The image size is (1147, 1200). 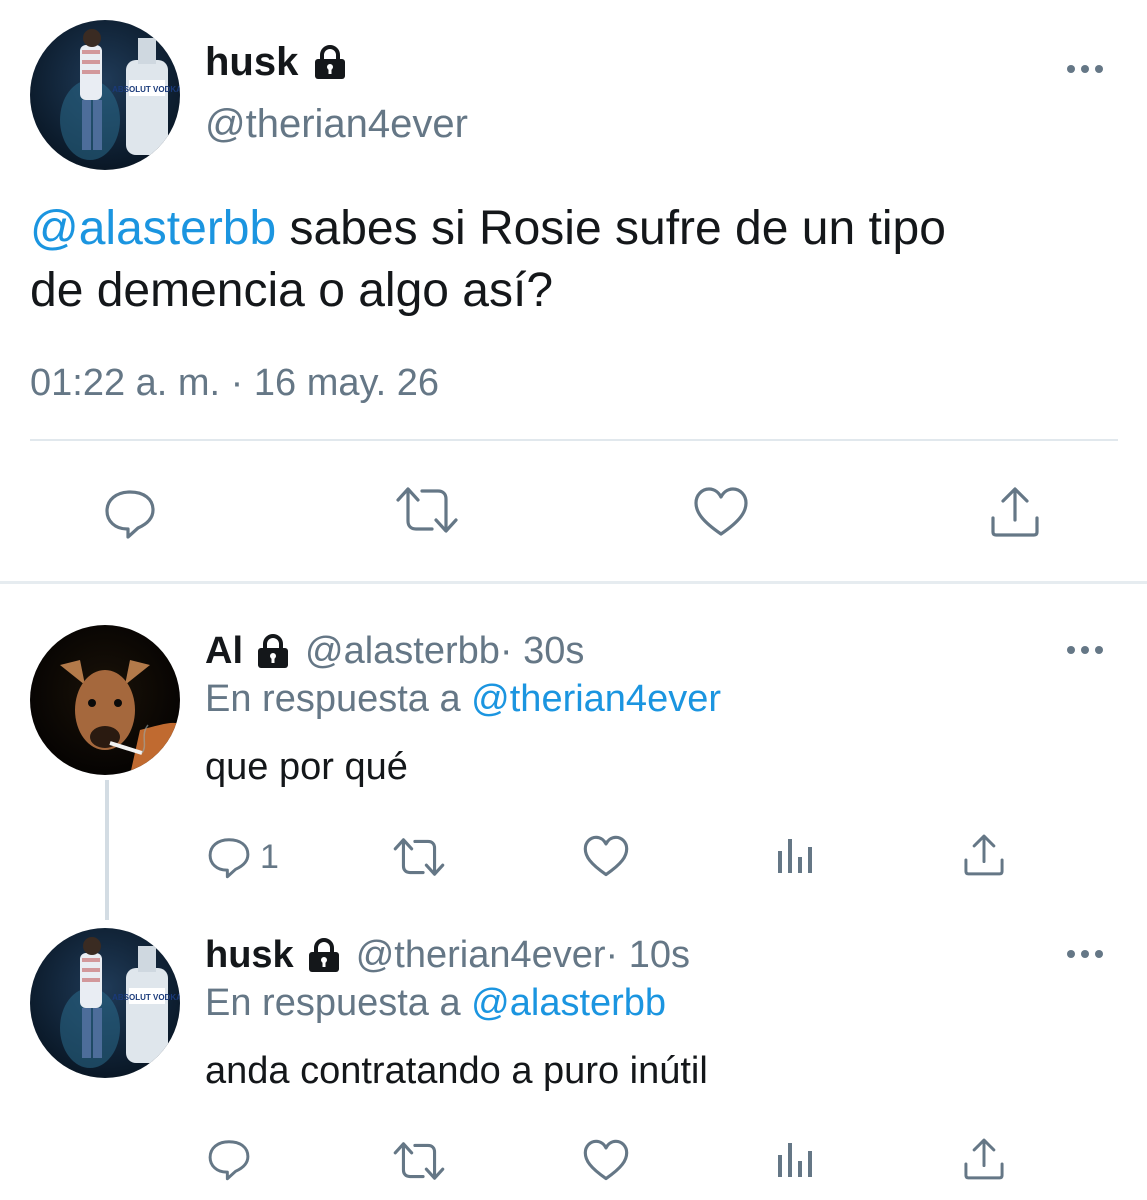 What do you see at coordinates (107, 850) in the screenshot?
I see `thread-line` at bounding box center [107, 850].